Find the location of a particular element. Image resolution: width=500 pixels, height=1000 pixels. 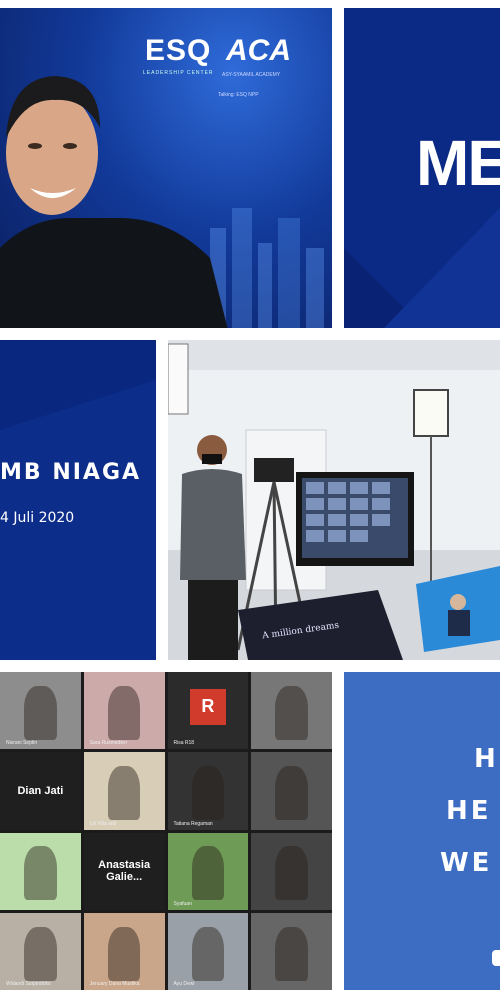

participant-tile: Ayu Dewi is located at coordinates (208, 951).